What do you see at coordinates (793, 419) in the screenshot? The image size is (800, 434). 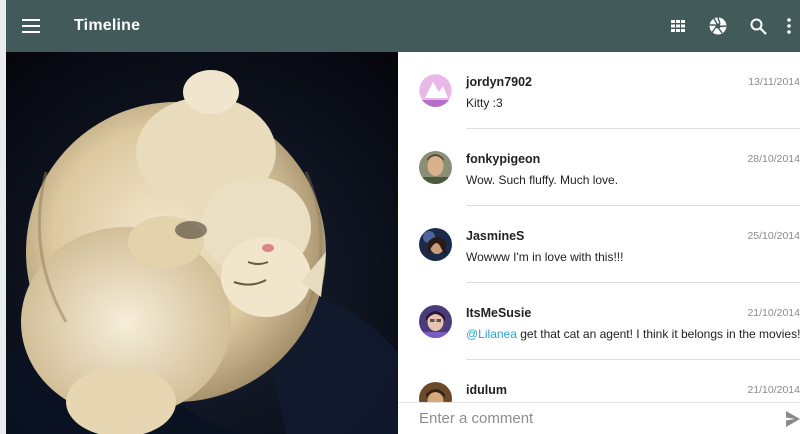 I see `send-icon` at bounding box center [793, 419].